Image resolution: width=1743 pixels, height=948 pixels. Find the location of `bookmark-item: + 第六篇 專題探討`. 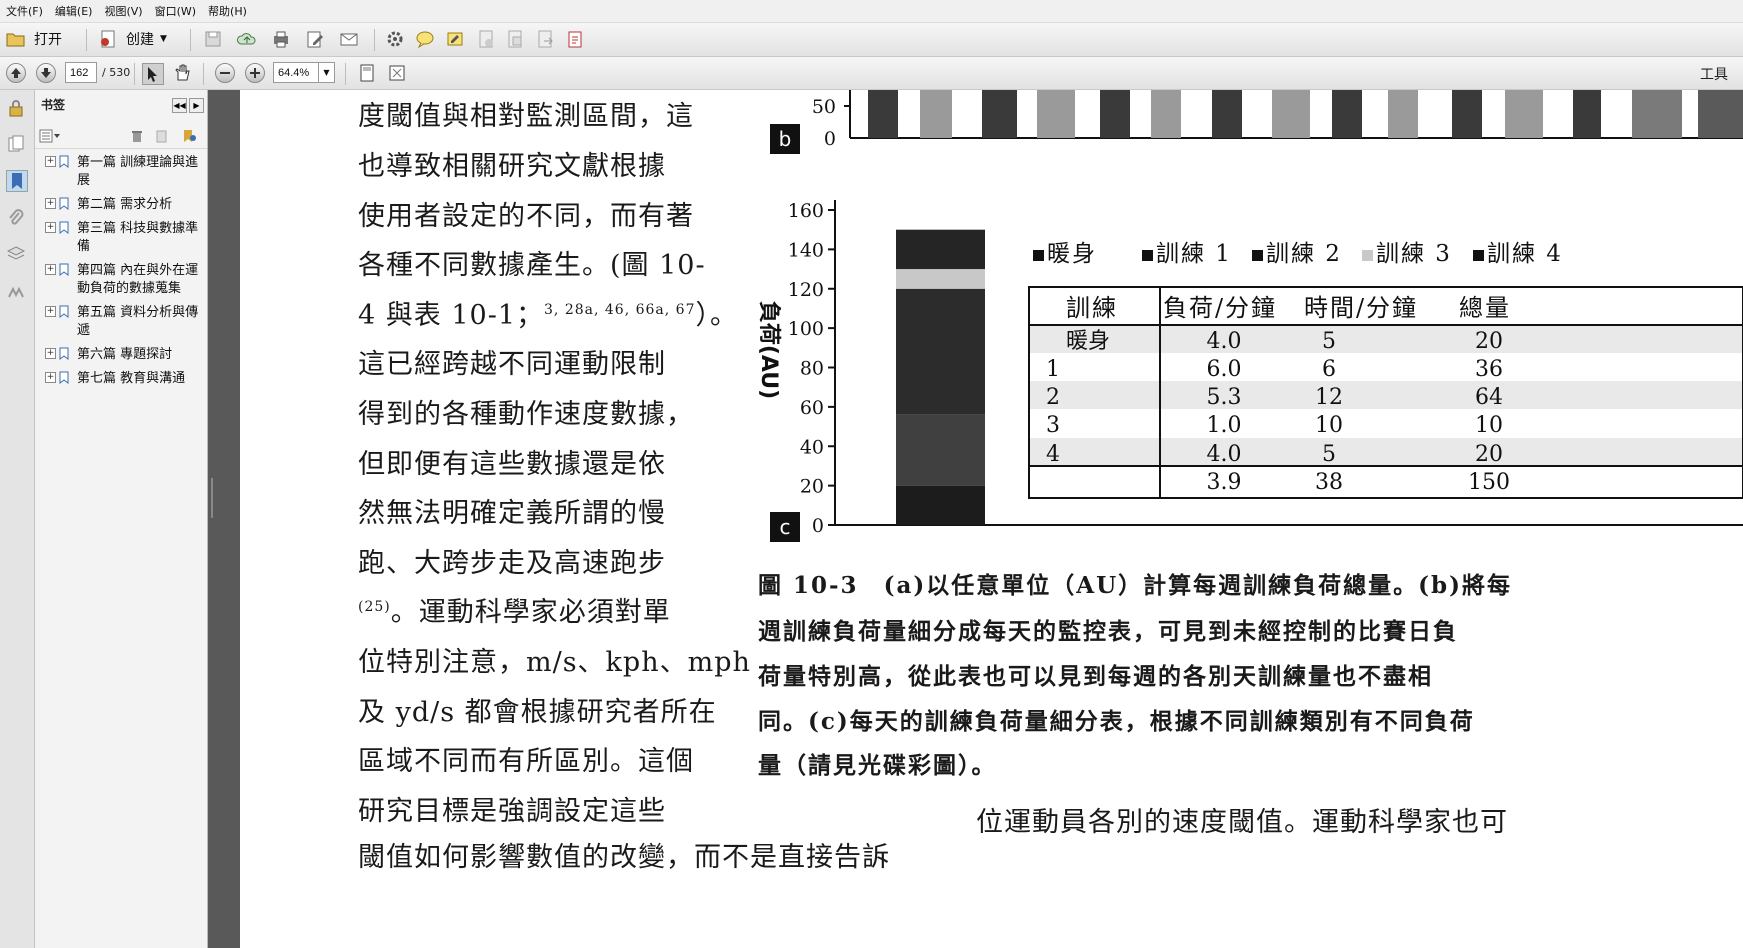

bookmark-item: + 第六篇 專題探討 is located at coordinates (121, 355).